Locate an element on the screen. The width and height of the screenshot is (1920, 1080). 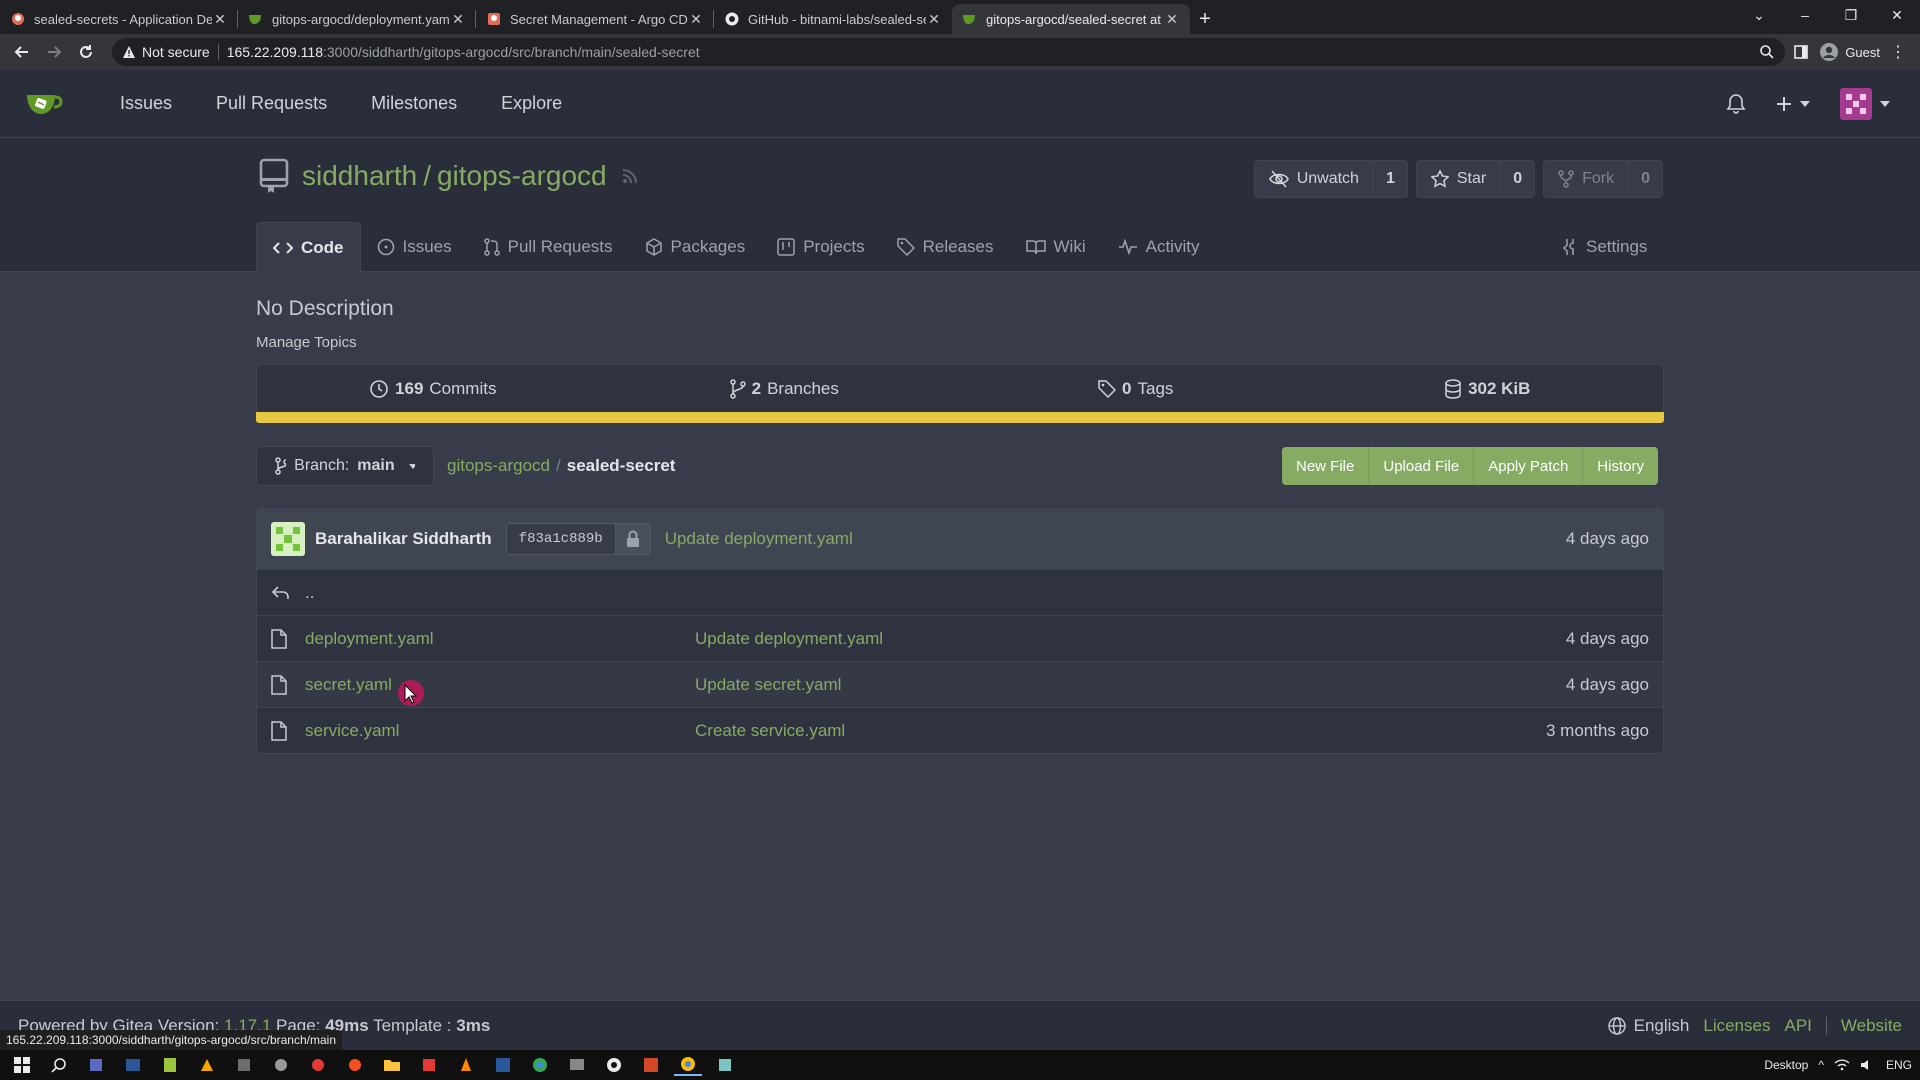
powerpoint-icon is located at coordinates (651, 1065).